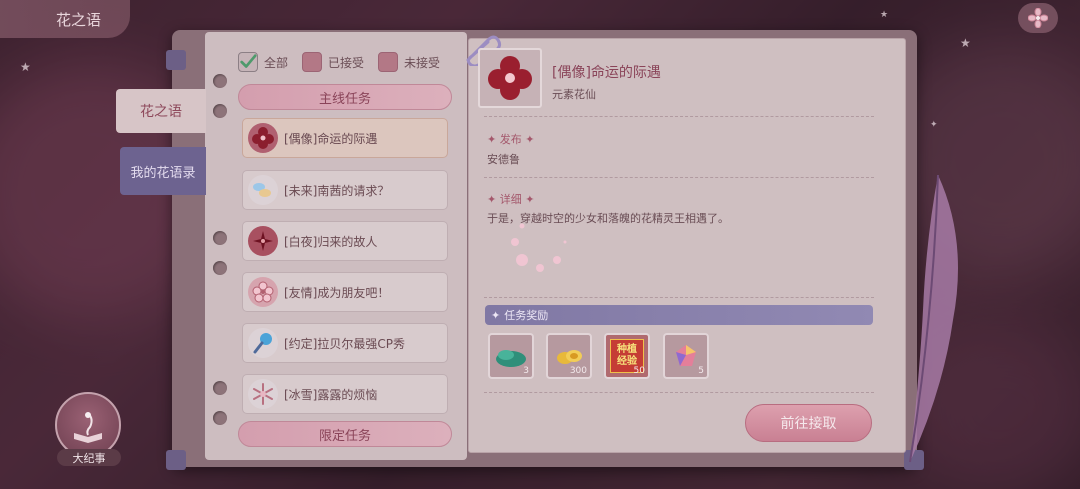  Describe the element at coordinates (331, 138) in the screenshot. I see `quest-label: [偶像]命运的际遇` at that location.